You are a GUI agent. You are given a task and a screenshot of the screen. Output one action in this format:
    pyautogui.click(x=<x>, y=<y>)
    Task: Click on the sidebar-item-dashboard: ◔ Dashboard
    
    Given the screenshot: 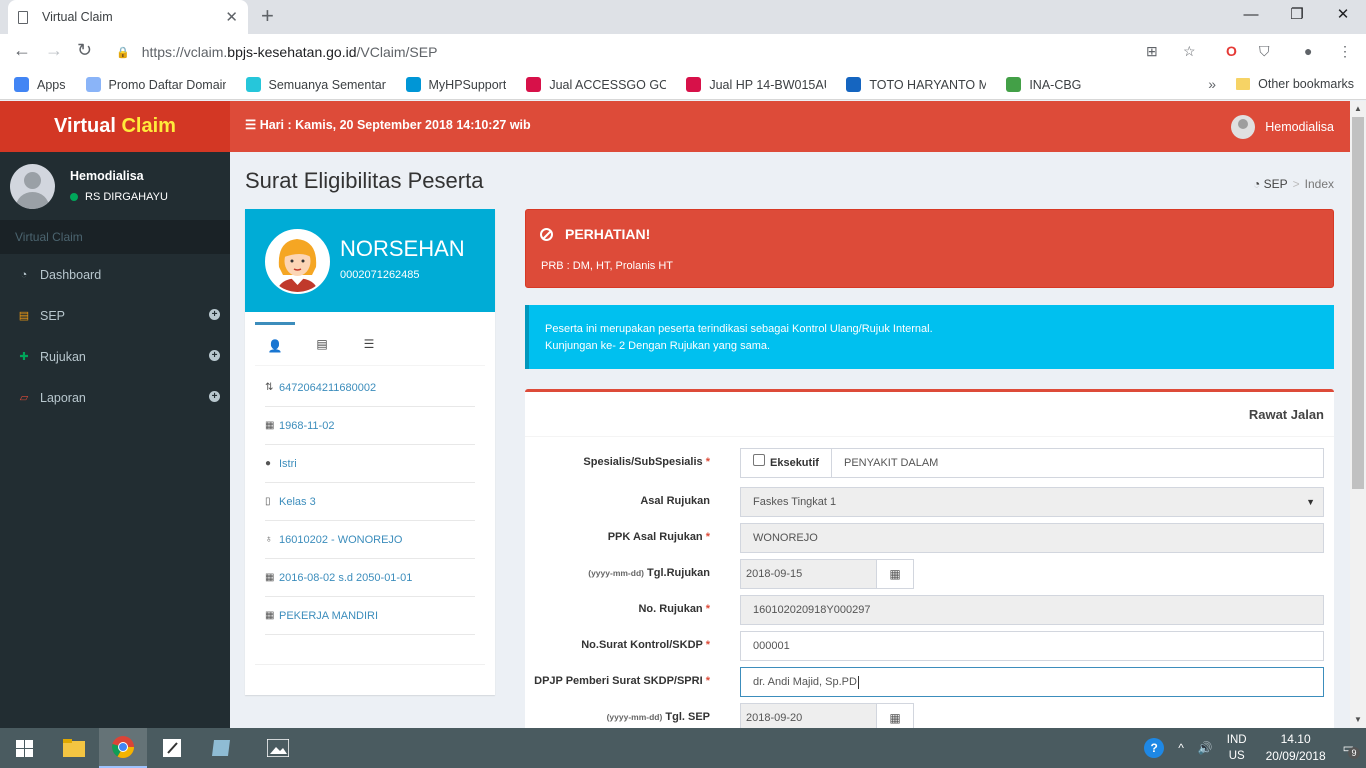 What is the action you would take?
    pyautogui.click(x=115, y=274)
    